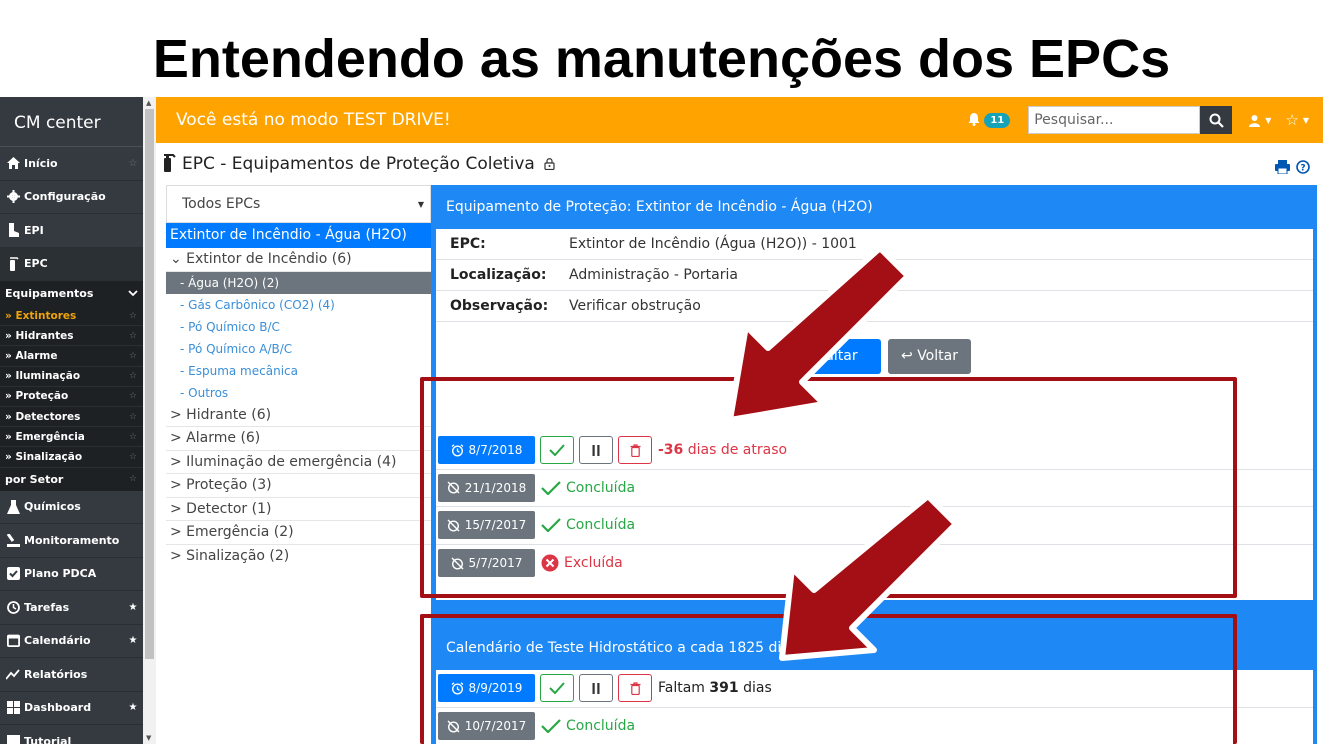  I want to click on gear-icon, so click(13, 197).